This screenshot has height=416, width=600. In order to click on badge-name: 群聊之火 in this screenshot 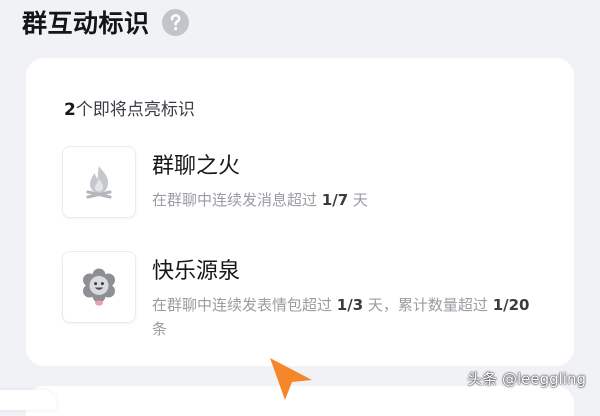, I will do `click(196, 166)`.